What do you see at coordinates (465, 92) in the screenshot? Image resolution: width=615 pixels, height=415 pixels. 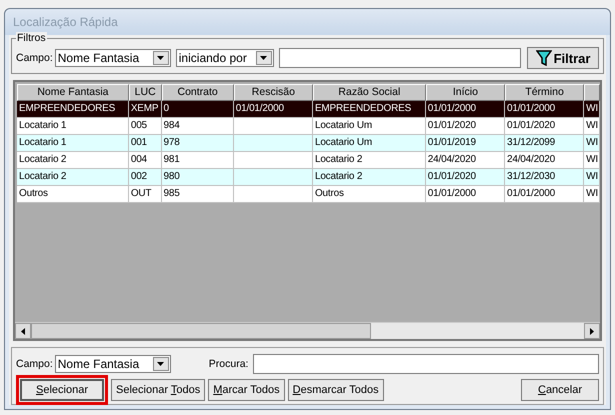 I see `column-header: Início` at bounding box center [465, 92].